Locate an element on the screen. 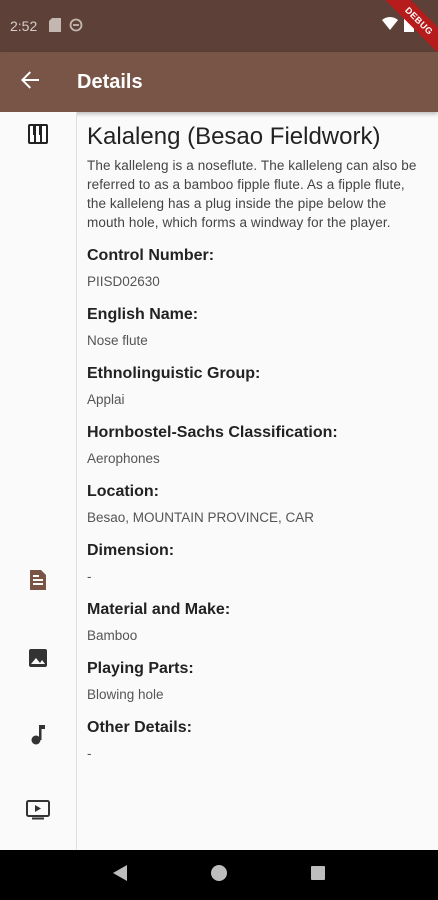  field-value: Applai is located at coordinates (106, 399).